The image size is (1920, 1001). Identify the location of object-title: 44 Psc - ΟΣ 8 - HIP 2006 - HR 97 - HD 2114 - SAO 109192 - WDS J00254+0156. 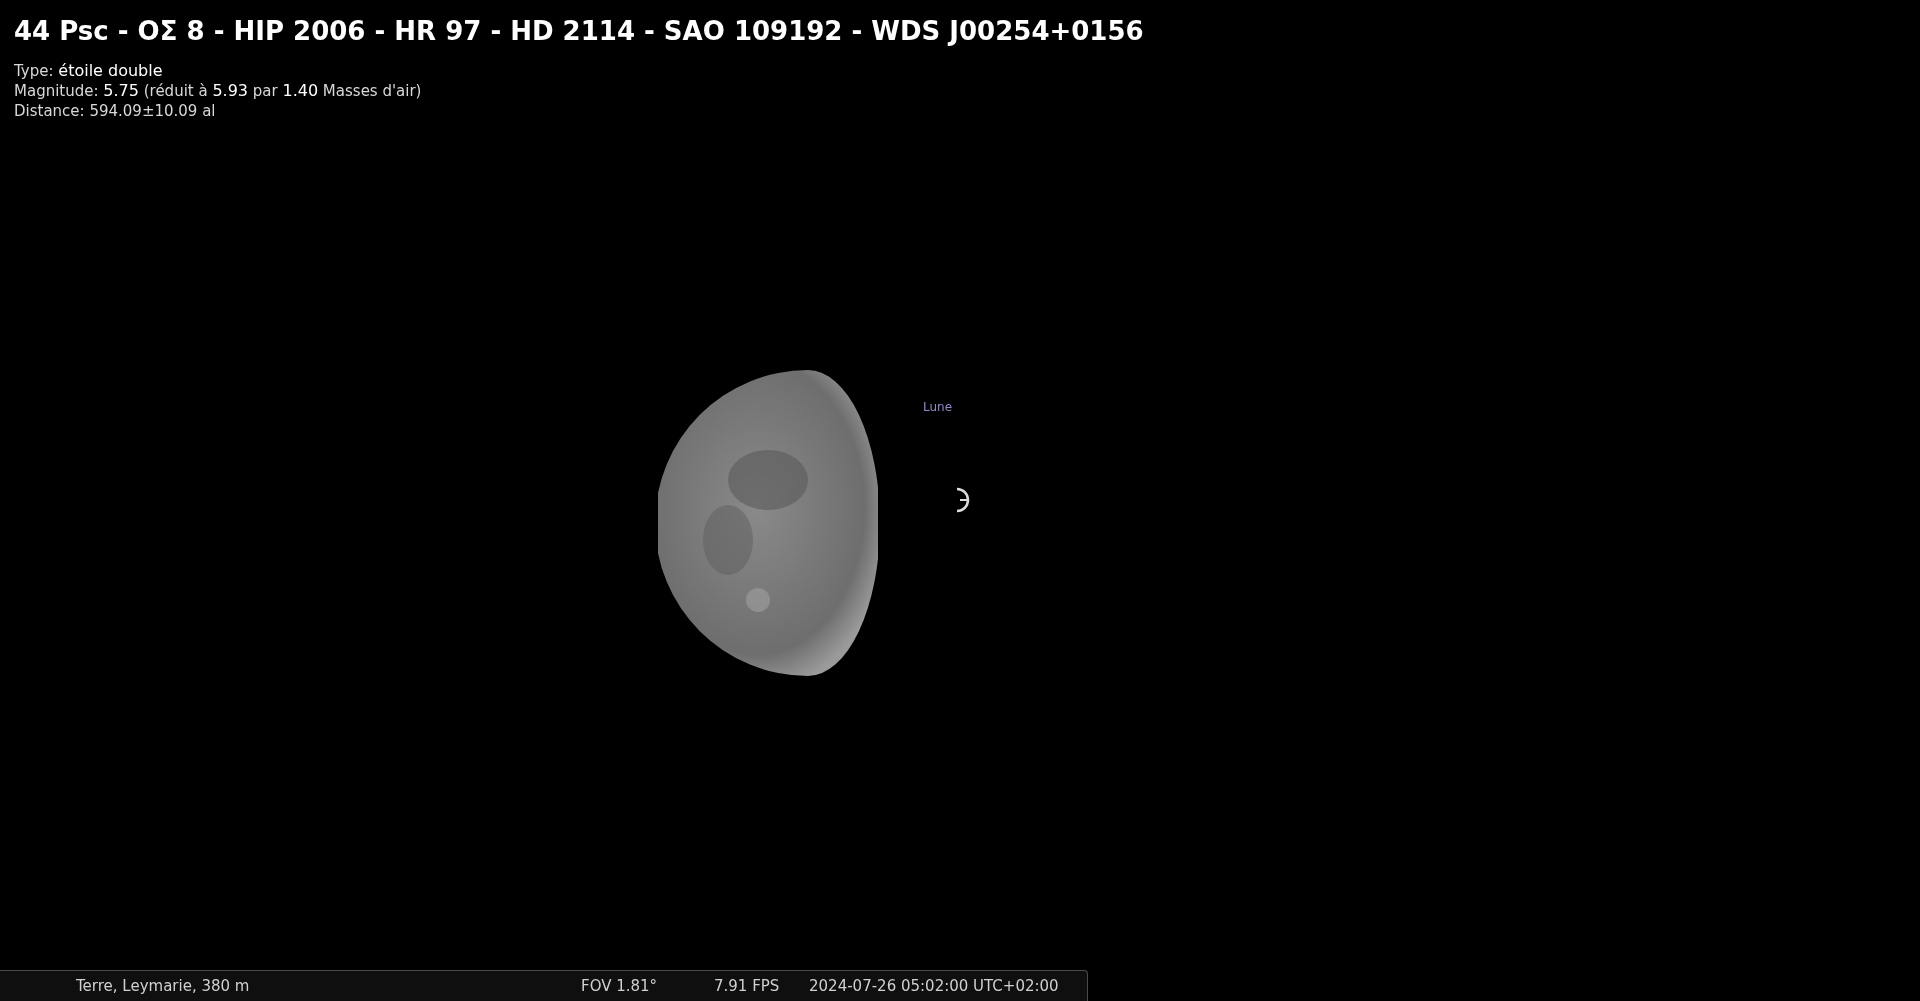
(579, 31).